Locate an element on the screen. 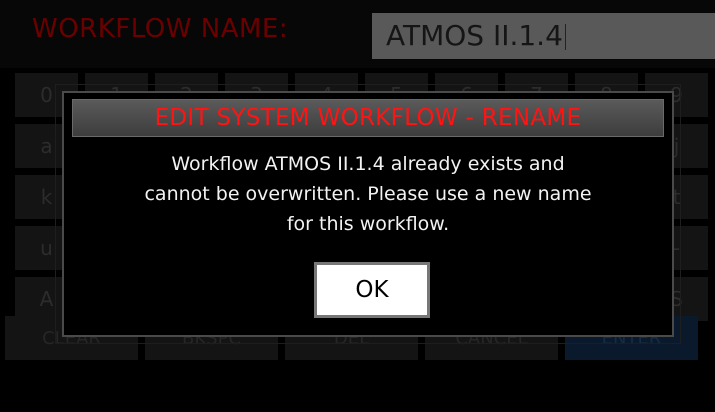  dialog-title: EDIT SYSTEM WORKFLOW - RENAME is located at coordinates (368, 118).